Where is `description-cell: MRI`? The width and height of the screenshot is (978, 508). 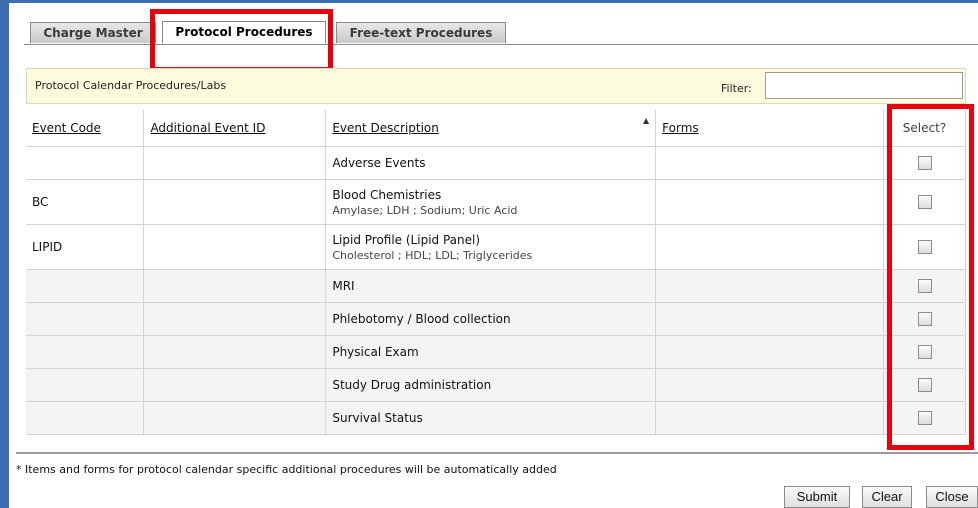
description-cell: MRI is located at coordinates (491, 286).